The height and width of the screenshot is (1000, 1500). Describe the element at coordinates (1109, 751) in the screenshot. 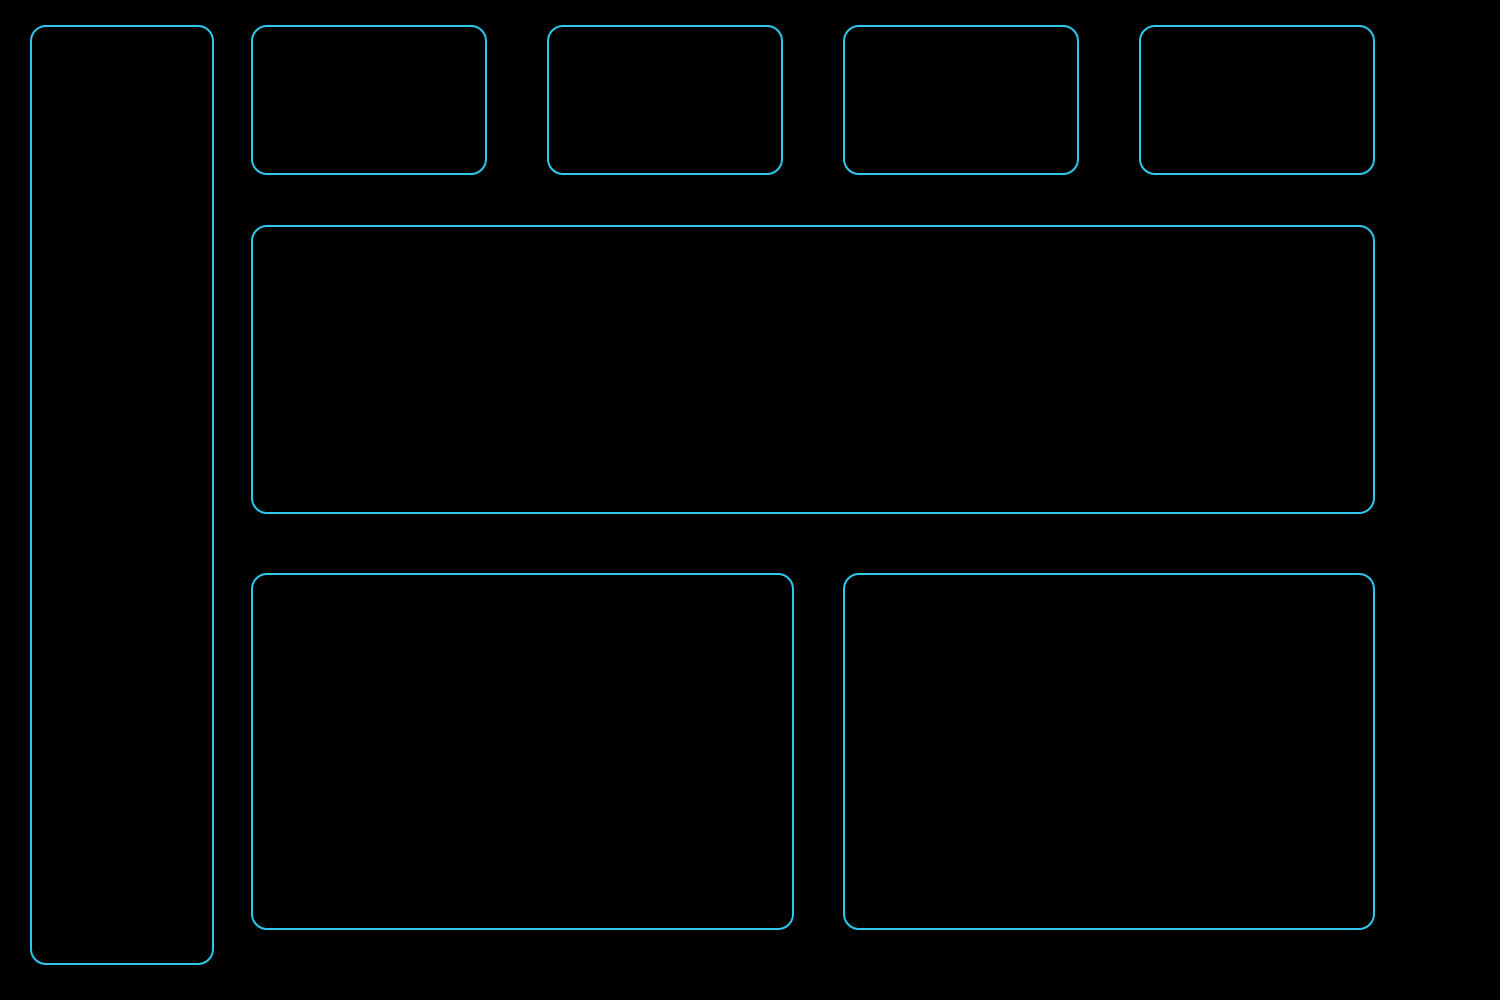

I see `bottom-right-panel` at that location.